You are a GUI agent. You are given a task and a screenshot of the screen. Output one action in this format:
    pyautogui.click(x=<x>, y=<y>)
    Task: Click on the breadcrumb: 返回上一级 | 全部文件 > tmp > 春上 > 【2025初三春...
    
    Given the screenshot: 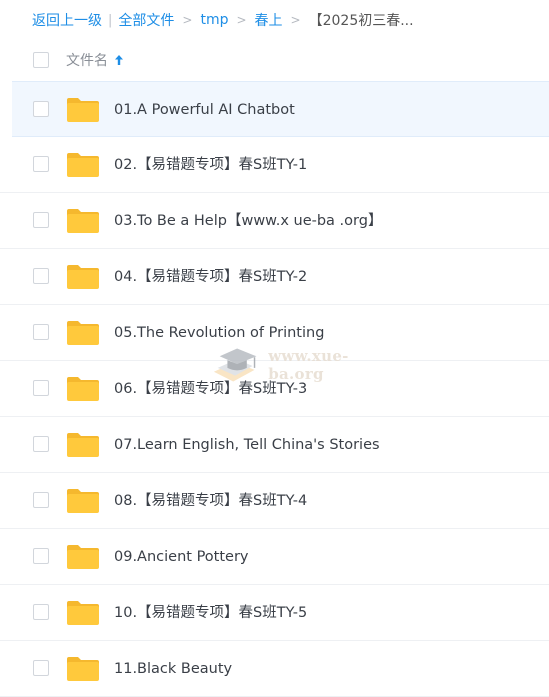 What is the action you would take?
    pyautogui.click(x=223, y=20)
    